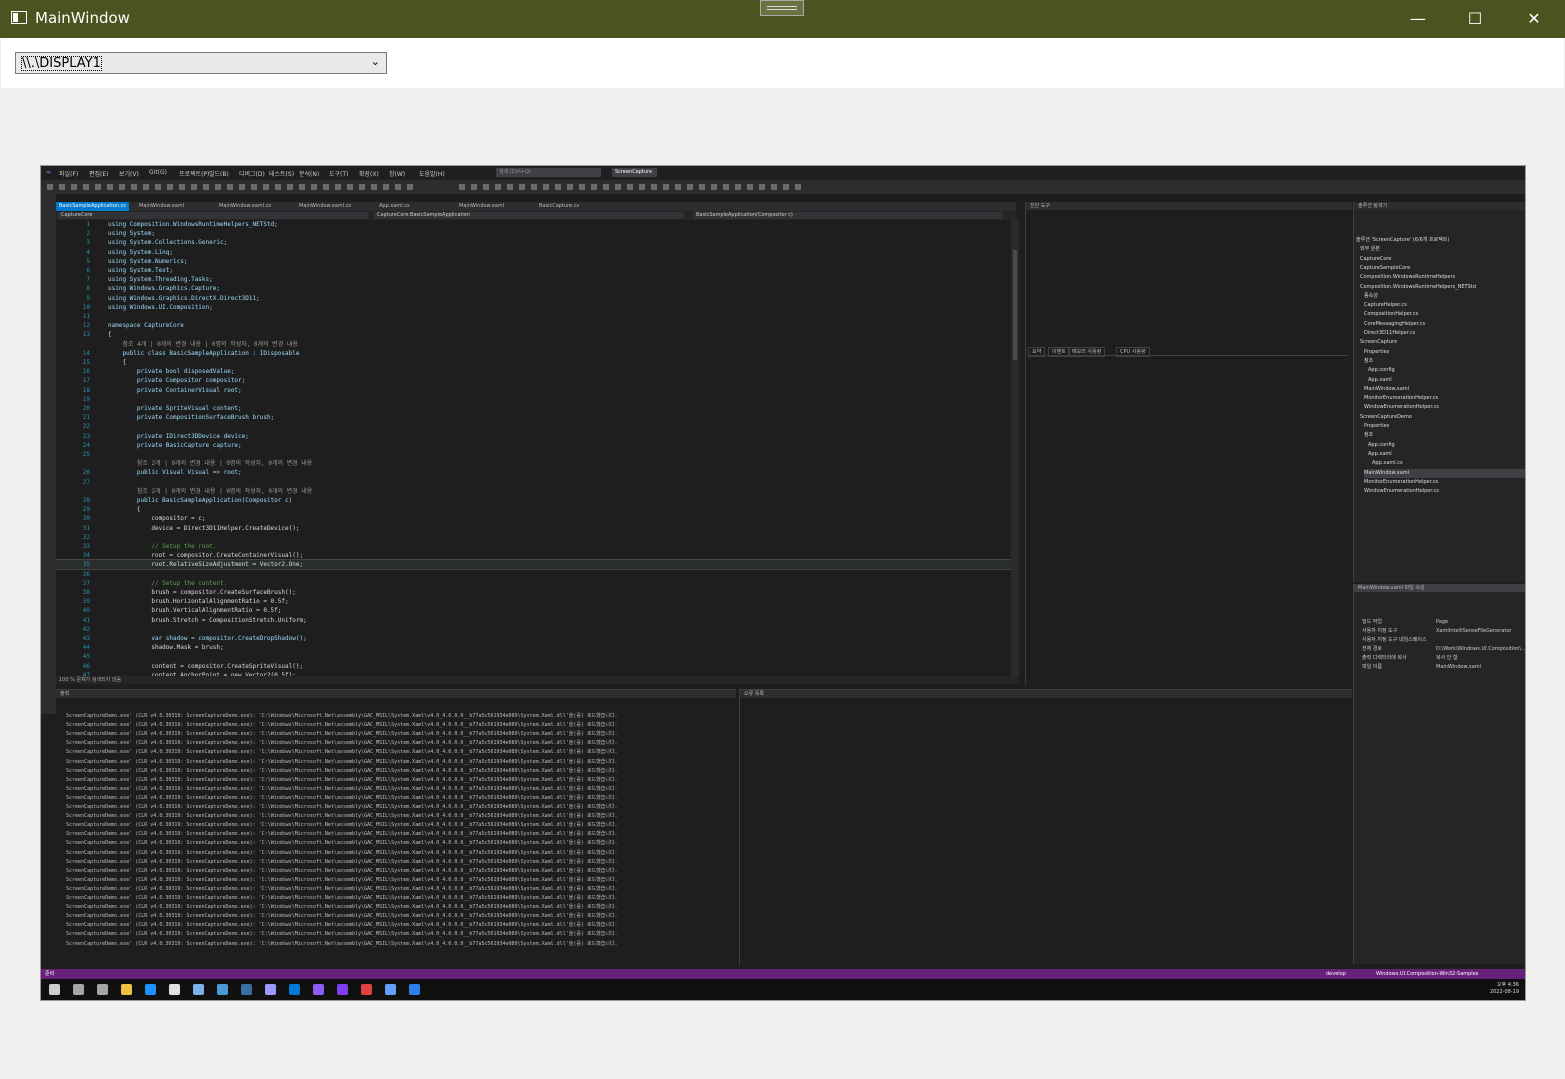 This screenshot has width=1565, height=1079. I want to click on preview-line-number: 2, so click(88, 234).